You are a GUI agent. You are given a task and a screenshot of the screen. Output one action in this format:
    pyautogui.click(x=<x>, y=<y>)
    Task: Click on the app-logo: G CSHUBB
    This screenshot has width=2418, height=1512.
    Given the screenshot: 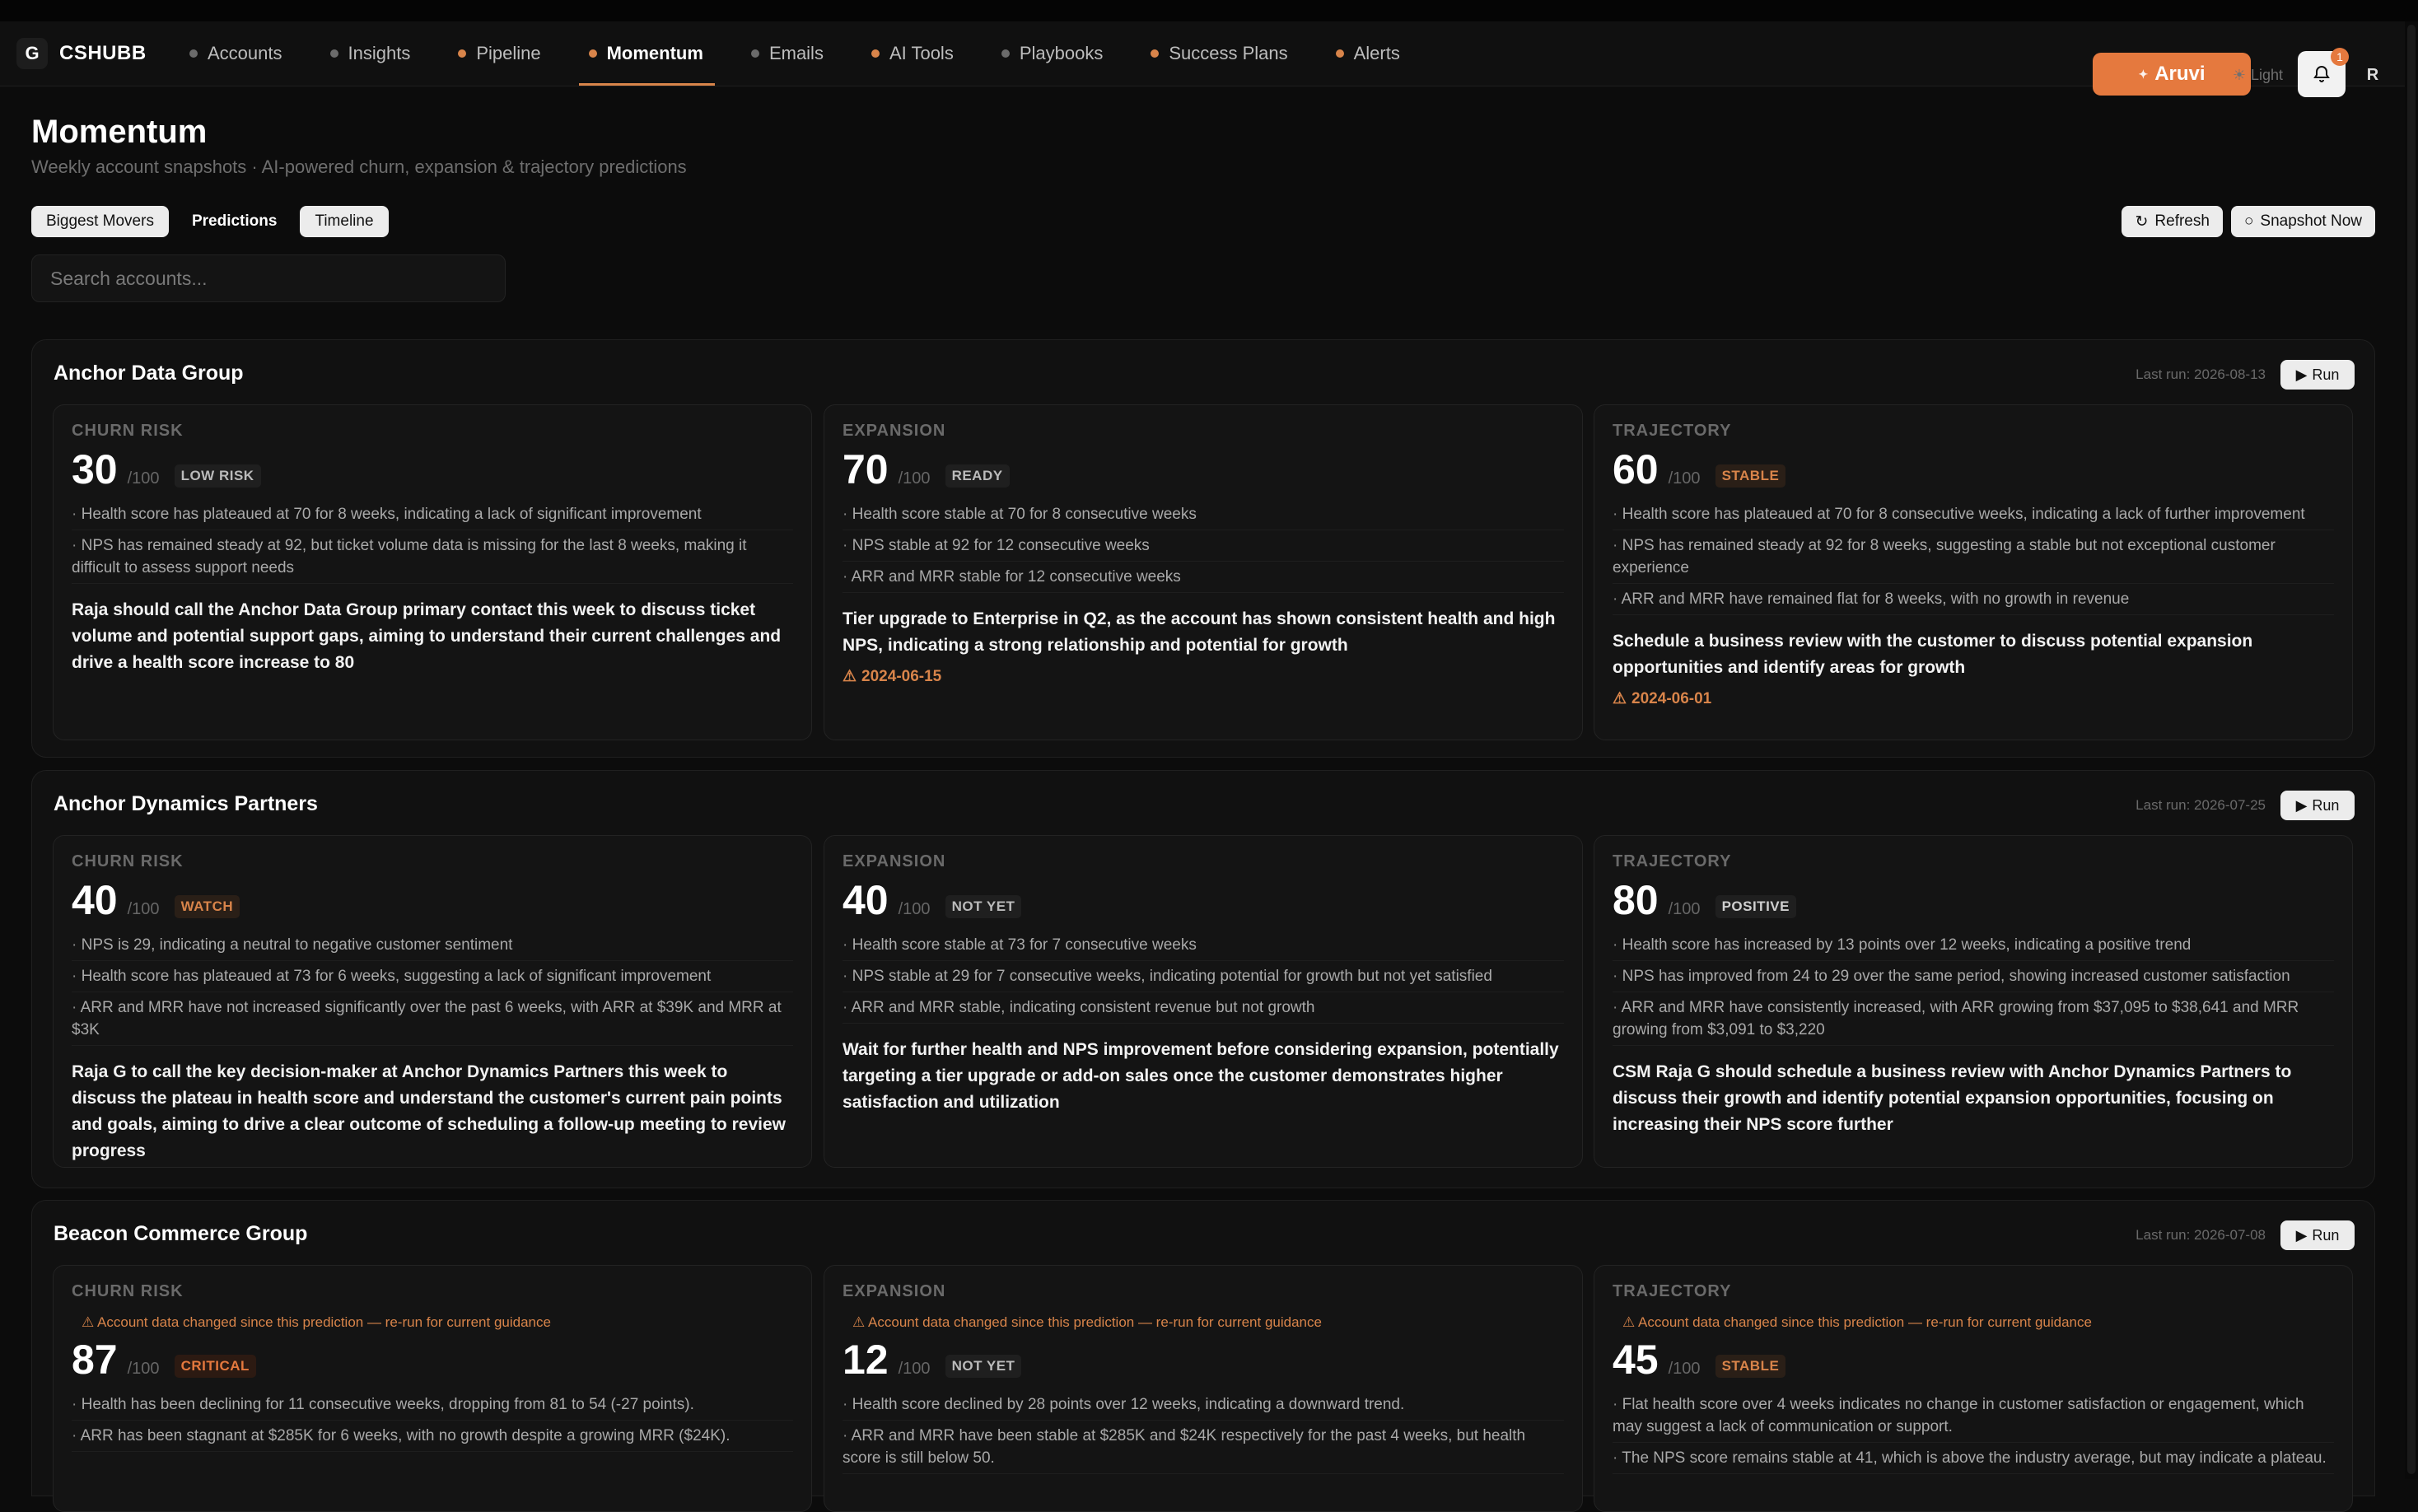 What is the action you would take?
    pyautogui.click(x=81, y=53)
    